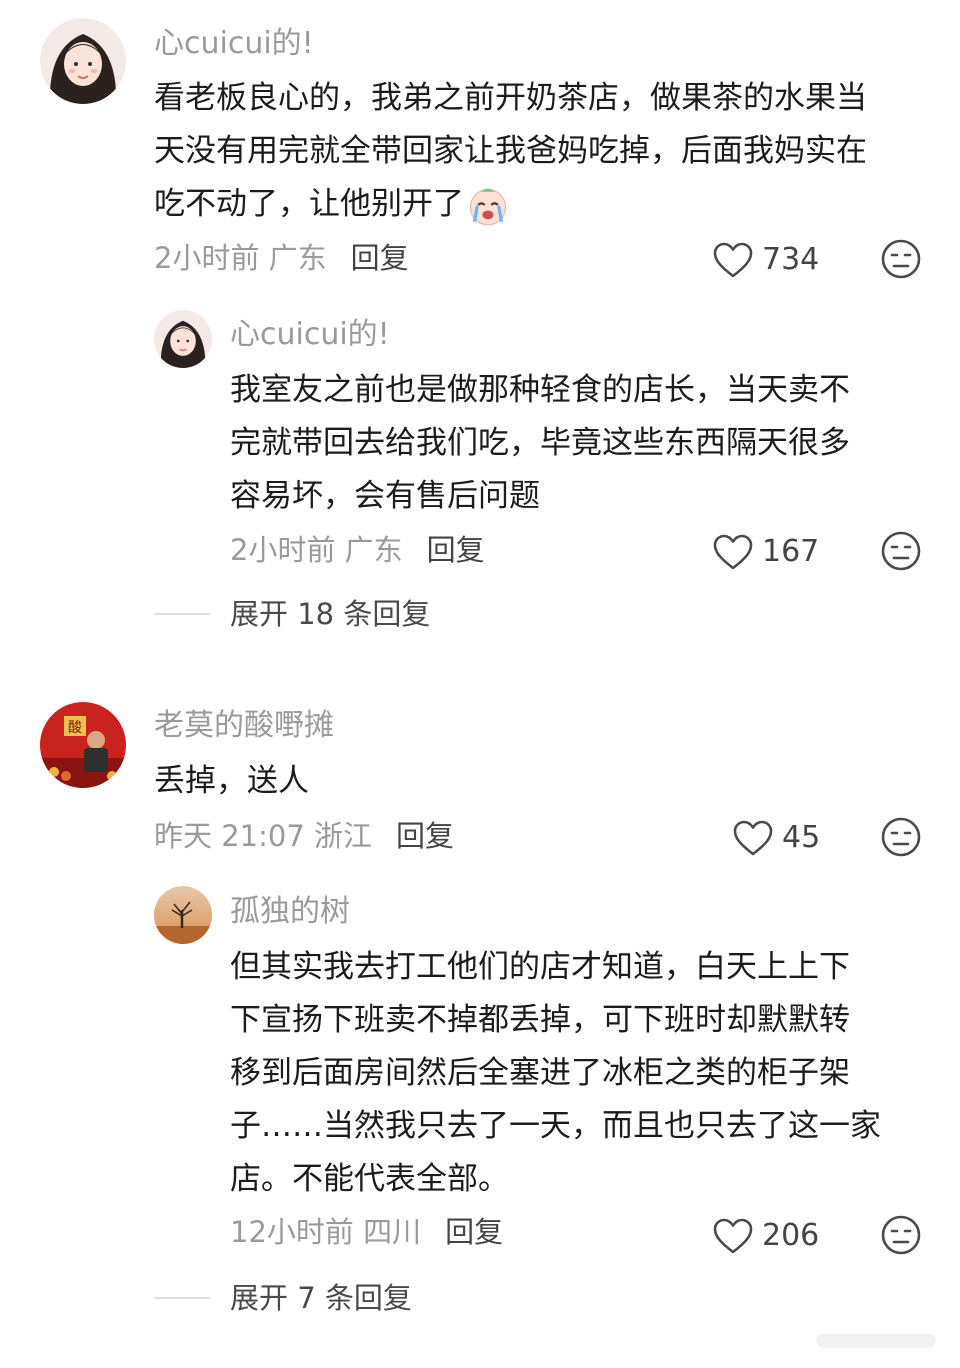 This screenshot has height=1368, width=960. I want to click on like-button: 206, so click(765, 1236).